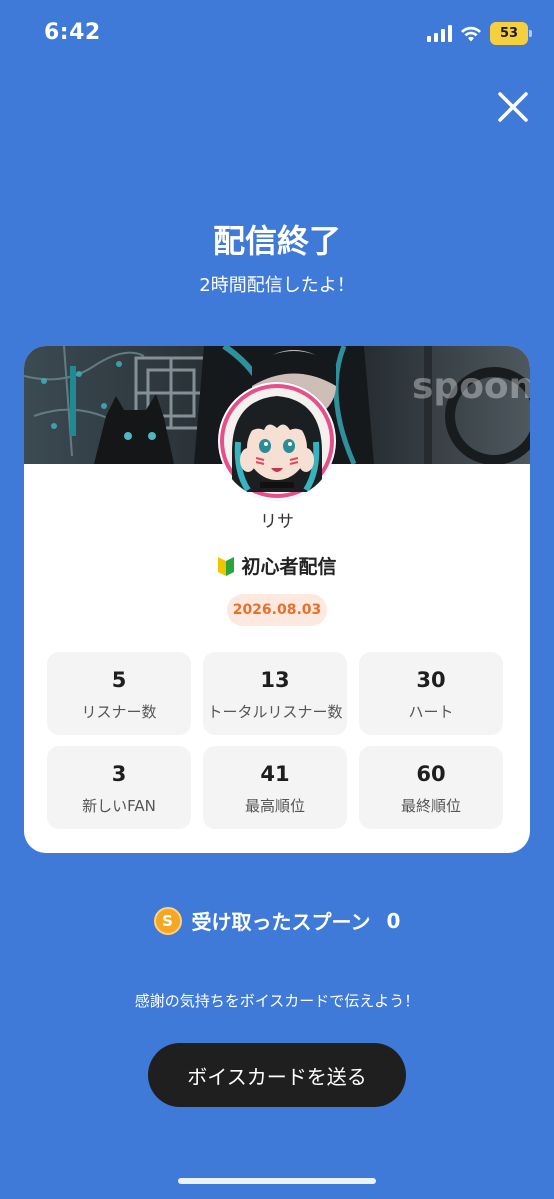 This screenshot has width=554, height=1199. I want to click on stat-value: 5, so click(119, 680).